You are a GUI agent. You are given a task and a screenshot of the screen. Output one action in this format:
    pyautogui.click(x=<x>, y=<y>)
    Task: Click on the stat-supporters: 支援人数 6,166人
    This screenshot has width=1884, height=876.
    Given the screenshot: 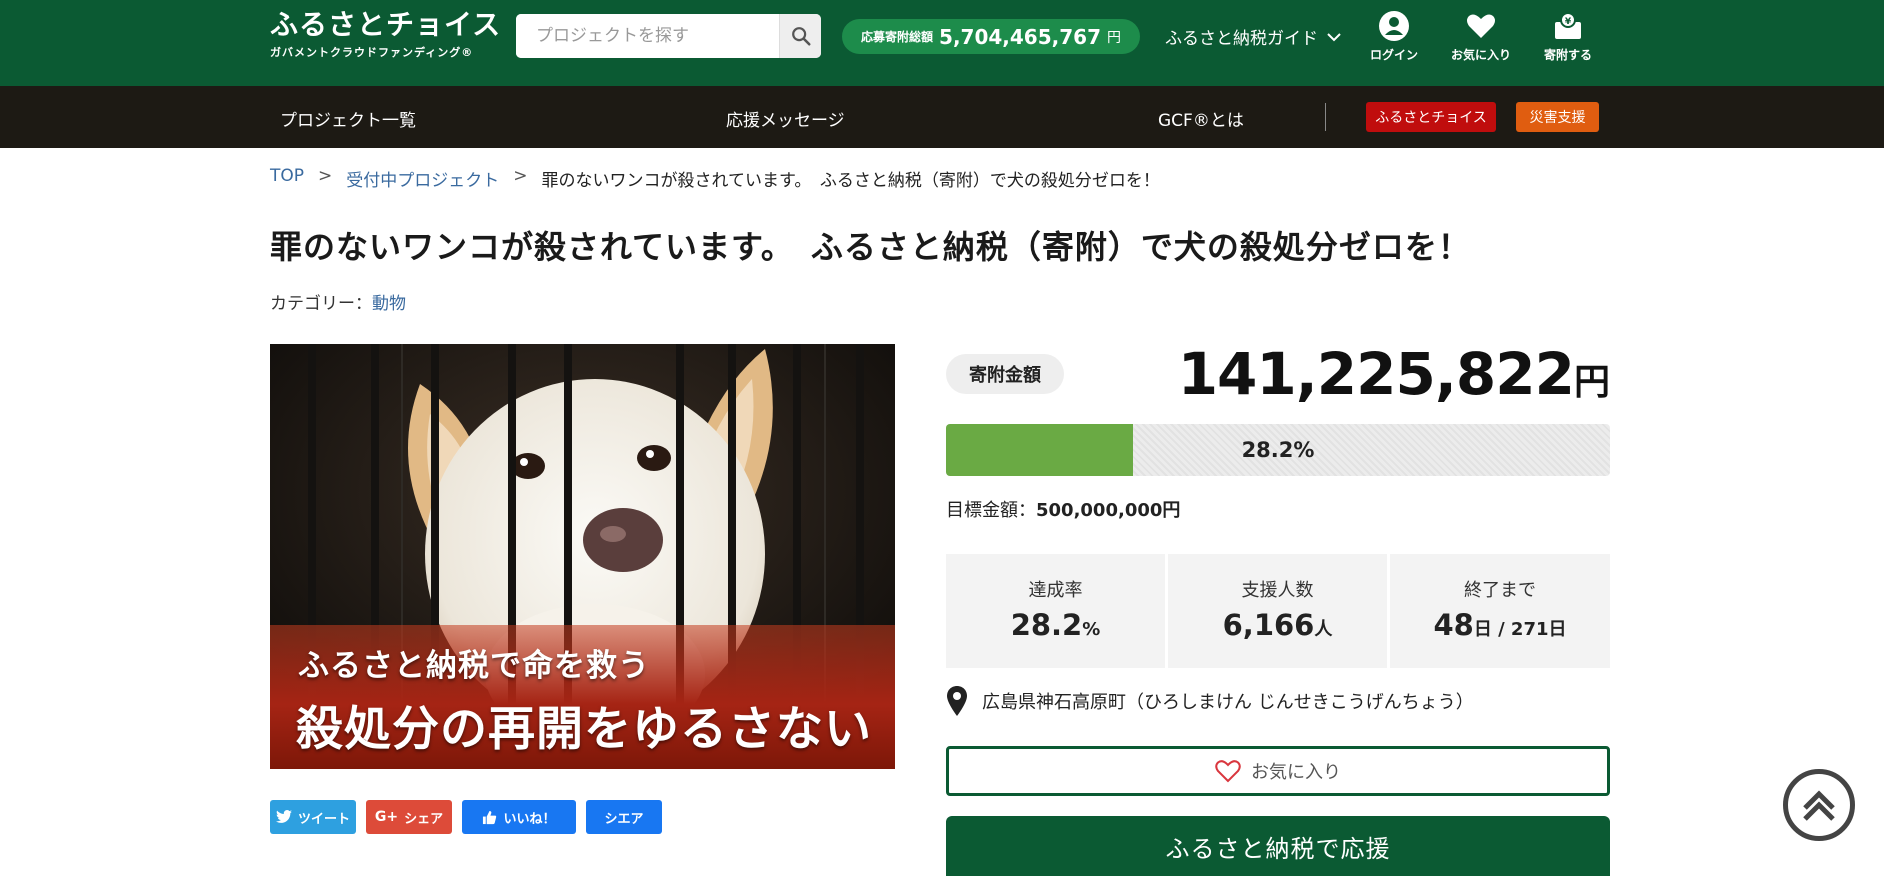 What is the action you would take?
    pyautogui.click(x=1277, y=611)
    